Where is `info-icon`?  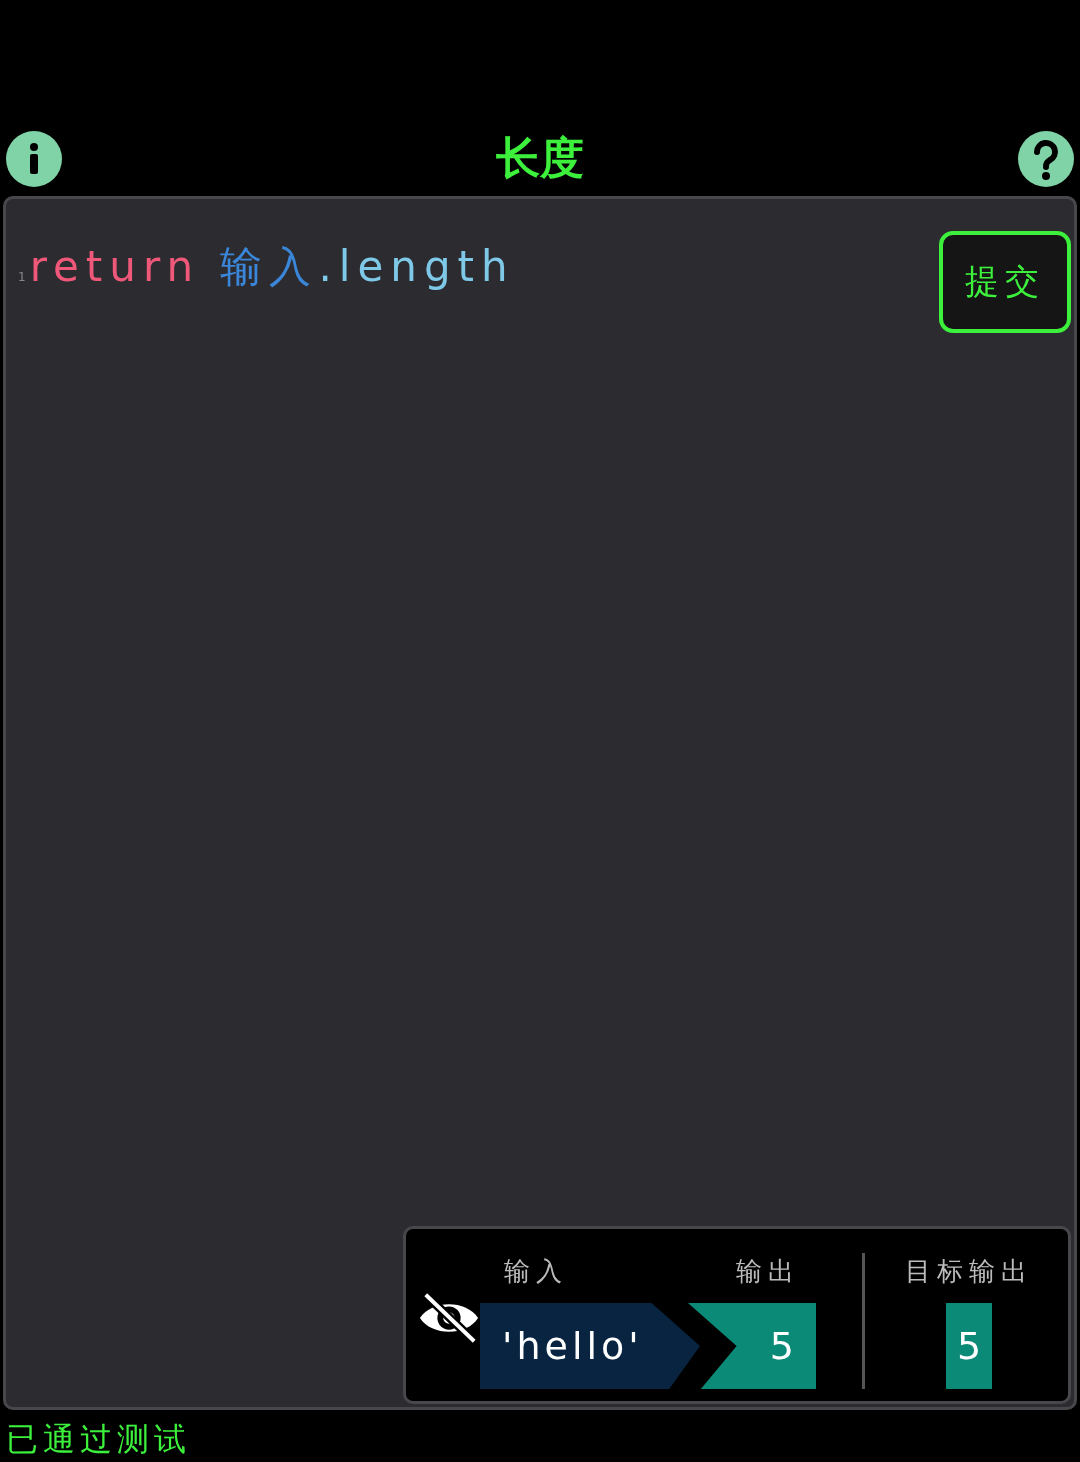
info-icon is located at coordinates (34, 158).